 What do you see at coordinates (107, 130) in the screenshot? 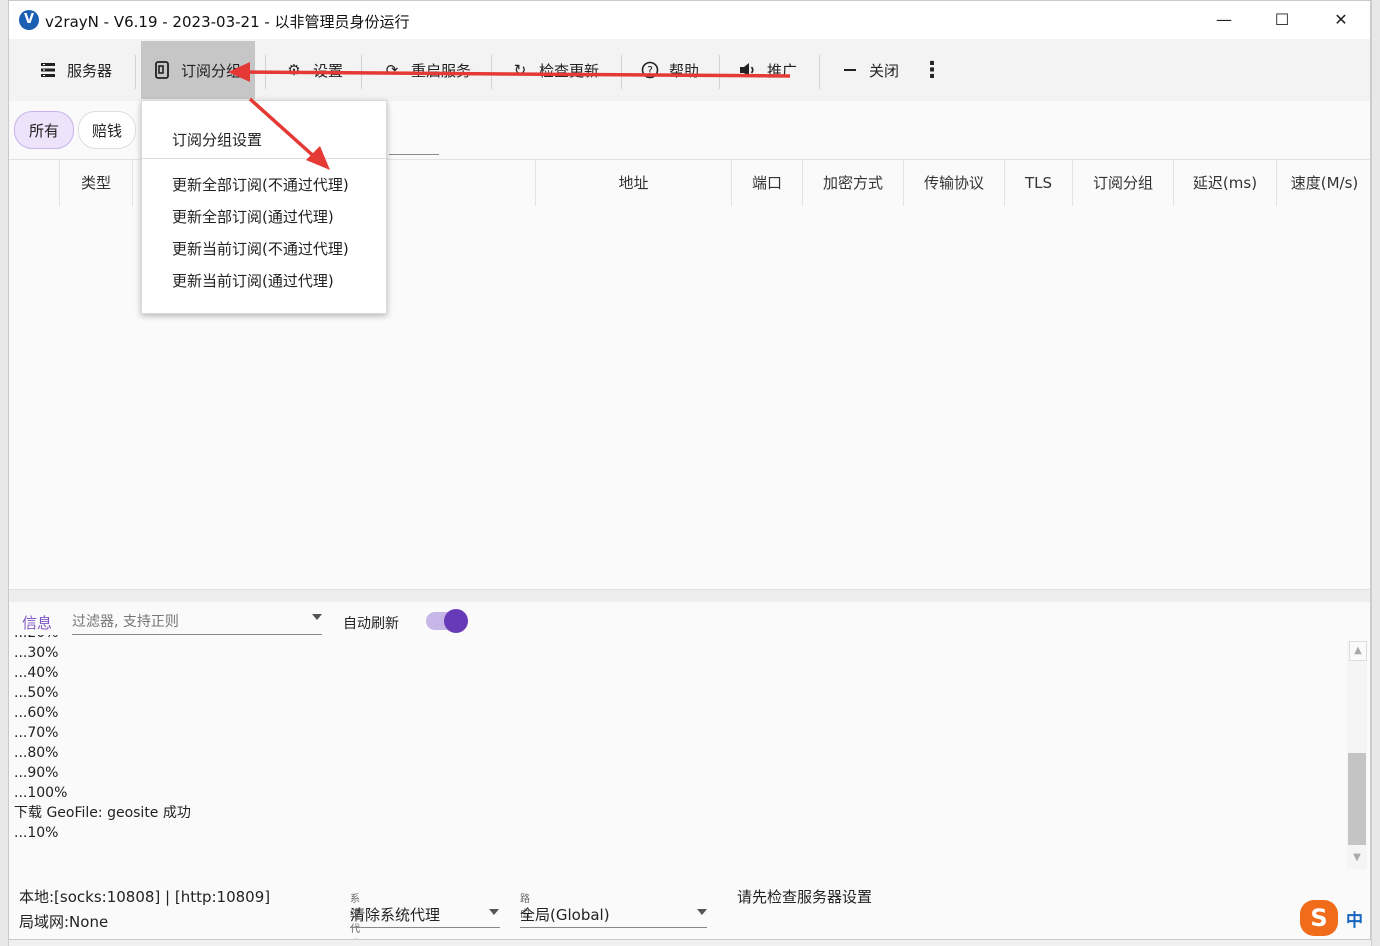
I see `chip-group: 赔钱` at bounding box center [107, 130].